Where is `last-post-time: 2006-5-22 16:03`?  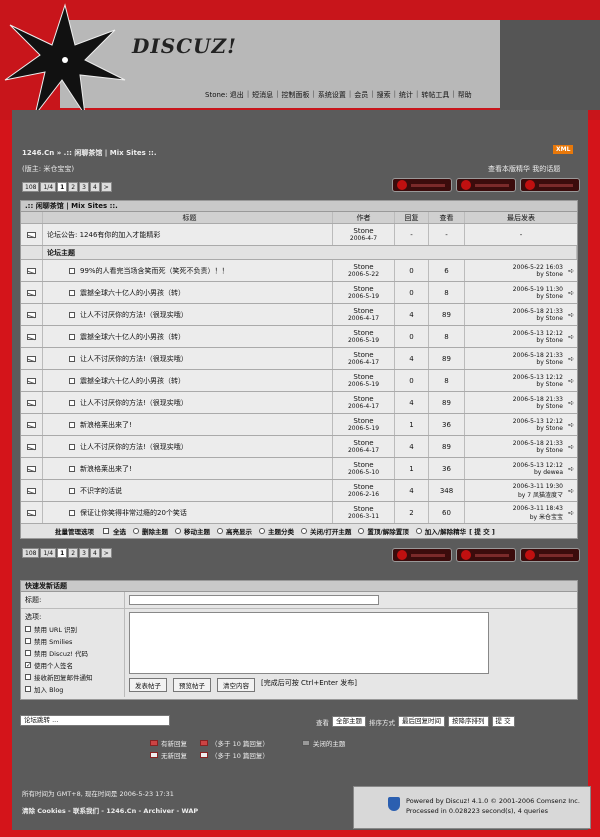 last-post-time: 2006-5-22 16:03 is located at coordinates (538, 267).